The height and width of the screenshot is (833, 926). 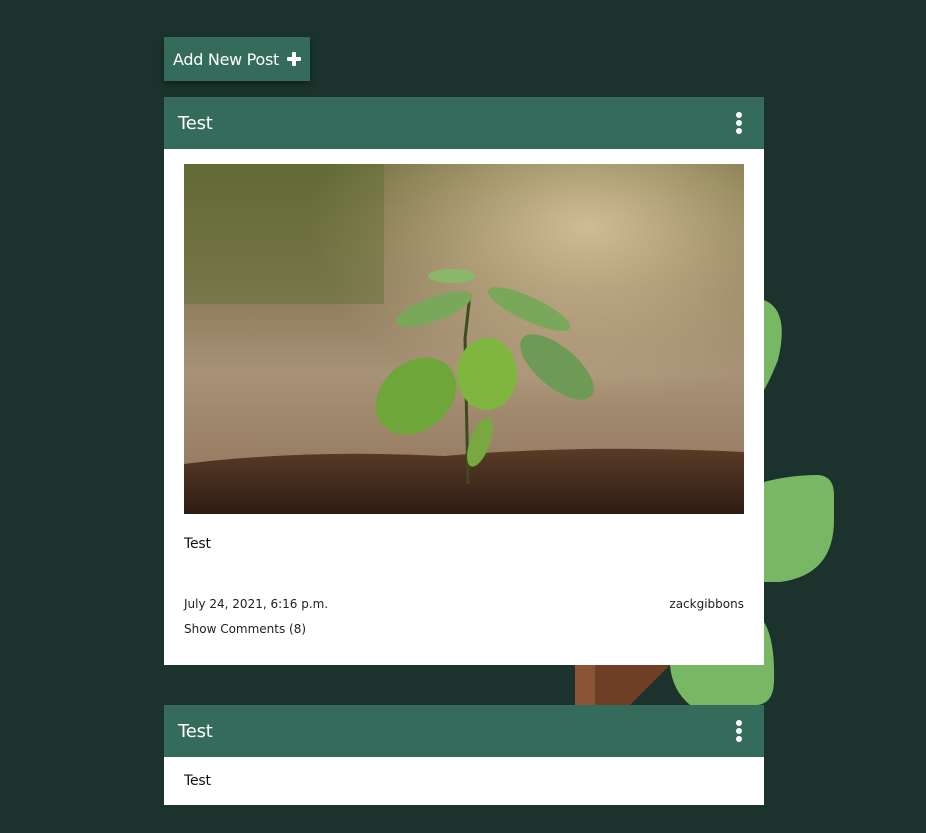 I want to click on add-new-post-label: Add New Post, so click(x=226, y=59).